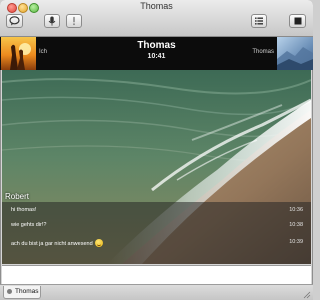 The width and height of the screenshot is (320, 300). I want to click on message-time: 10:39, so click(296, 242).